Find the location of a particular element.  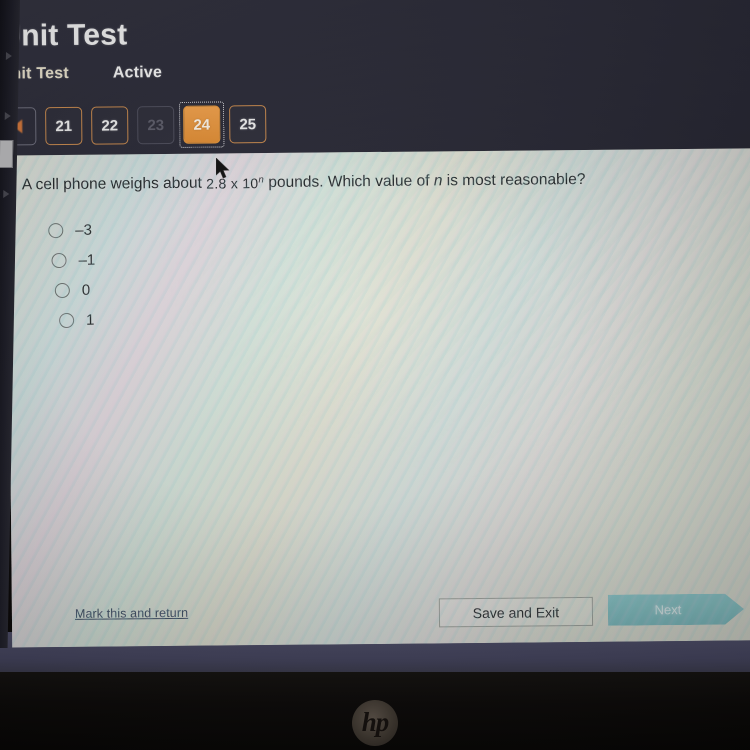

question-button-21: 21 is located at coordinates (64, 126).